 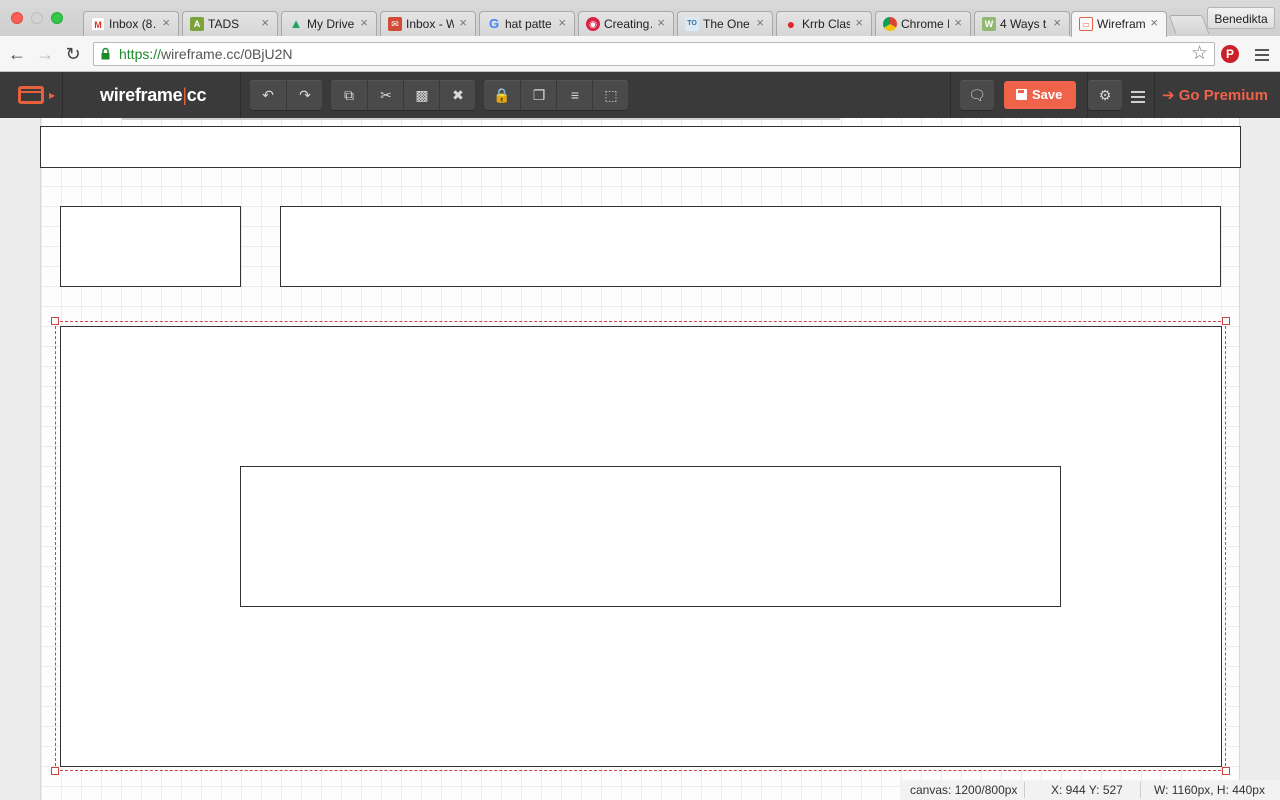 I want to click on go-premium-label: Go Premium, so click(x=1223, y=95).